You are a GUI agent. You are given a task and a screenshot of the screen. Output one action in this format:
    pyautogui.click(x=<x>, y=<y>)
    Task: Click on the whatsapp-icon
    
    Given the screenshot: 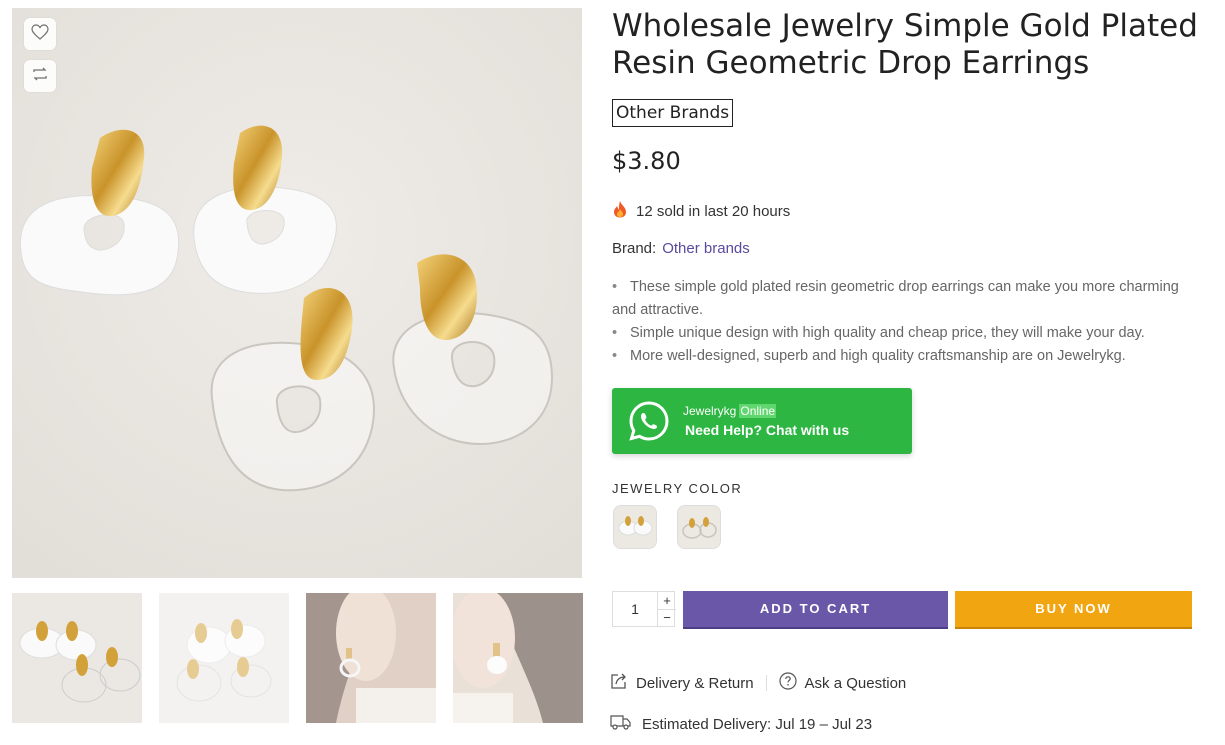 What is the action you would take?
    pyautogui.click(x=649, y=423)
    